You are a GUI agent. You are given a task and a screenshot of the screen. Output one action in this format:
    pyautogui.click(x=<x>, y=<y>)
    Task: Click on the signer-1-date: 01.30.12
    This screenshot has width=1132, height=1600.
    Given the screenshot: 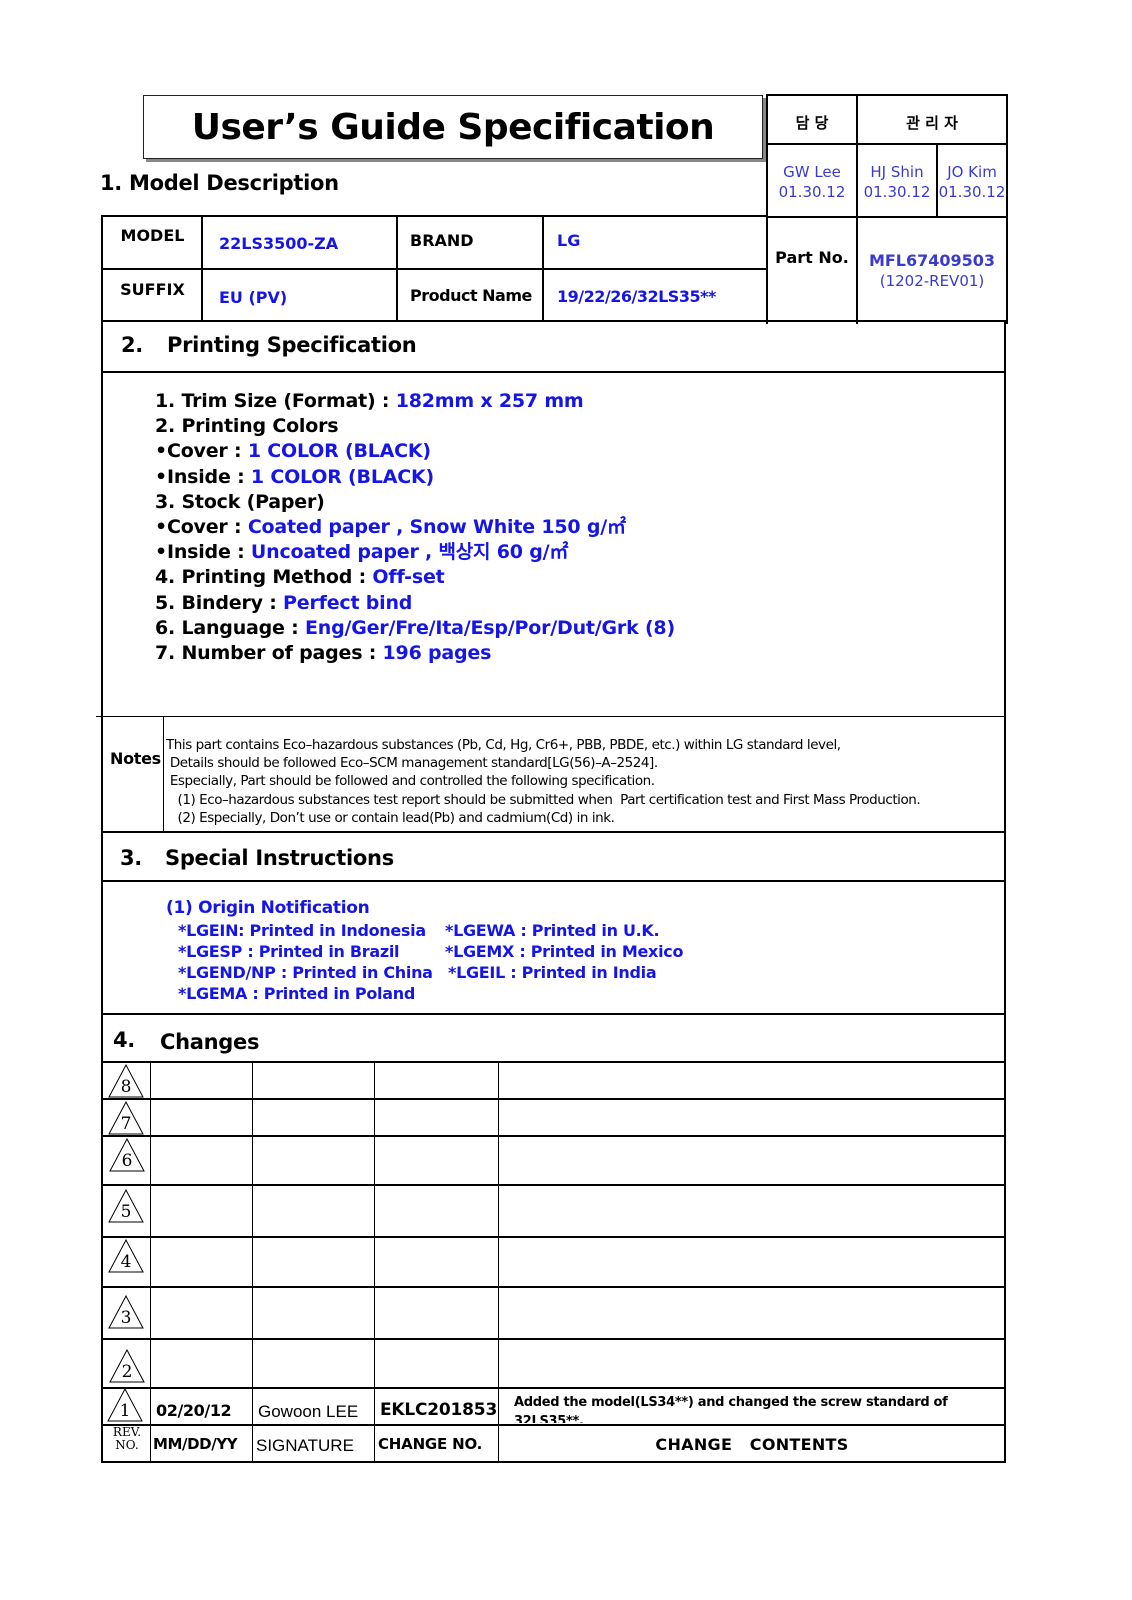 What is the action you would take?
    pyautogui.click(x=812, y=192)
    